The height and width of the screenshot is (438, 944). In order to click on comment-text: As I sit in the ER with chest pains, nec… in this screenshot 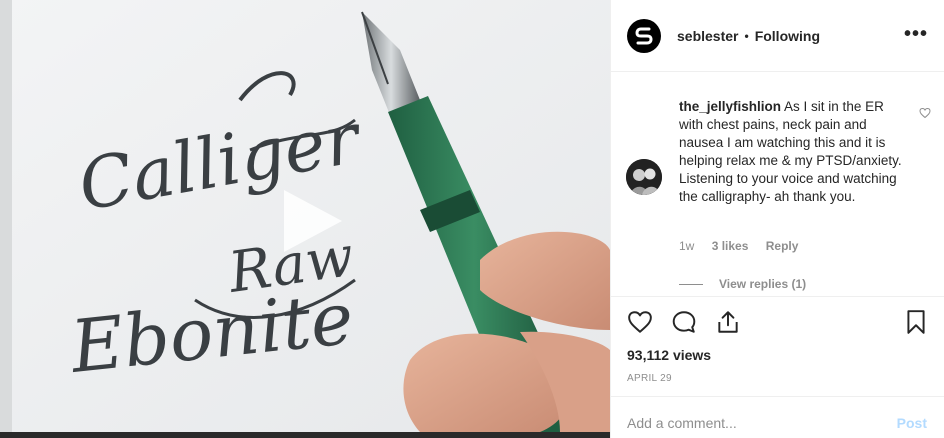, I will do `click(790, 151)`.